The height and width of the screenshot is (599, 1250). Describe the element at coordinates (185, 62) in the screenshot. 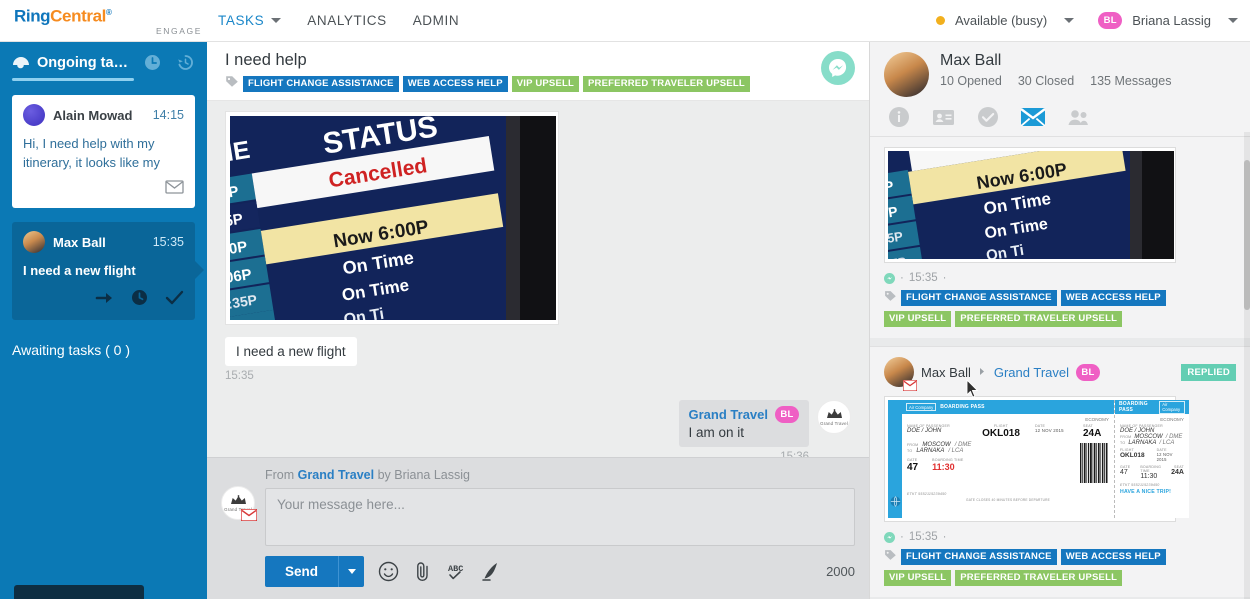

I see `history-icon` at that location.